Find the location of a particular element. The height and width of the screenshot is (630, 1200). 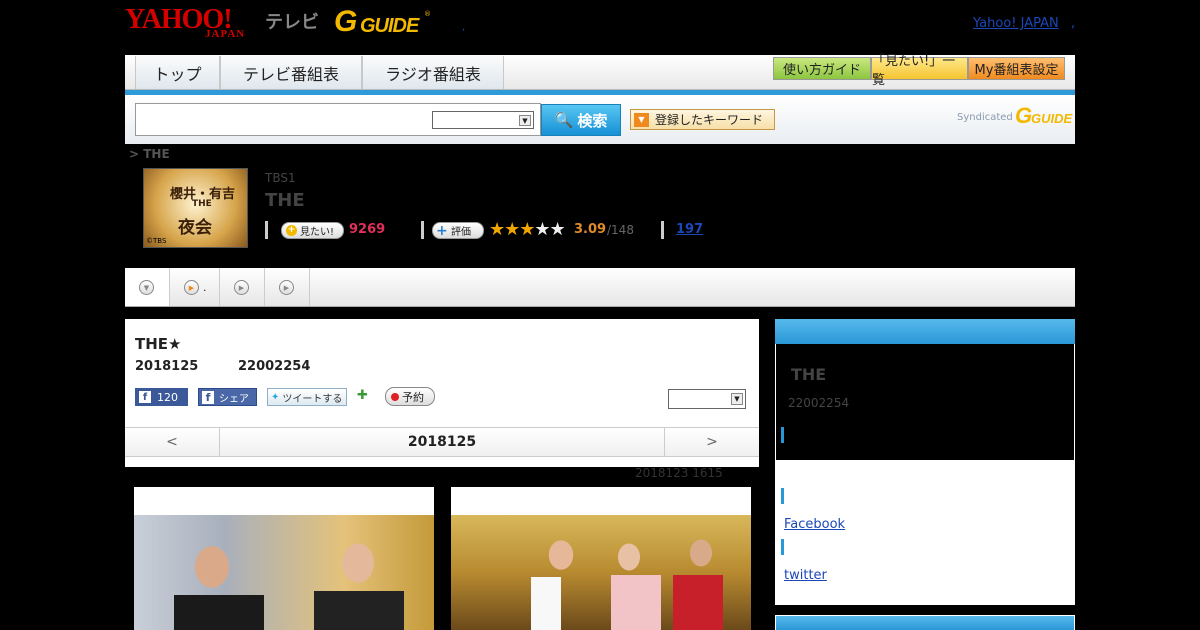

registered-mark: ® is located at coordinates (427, 14).